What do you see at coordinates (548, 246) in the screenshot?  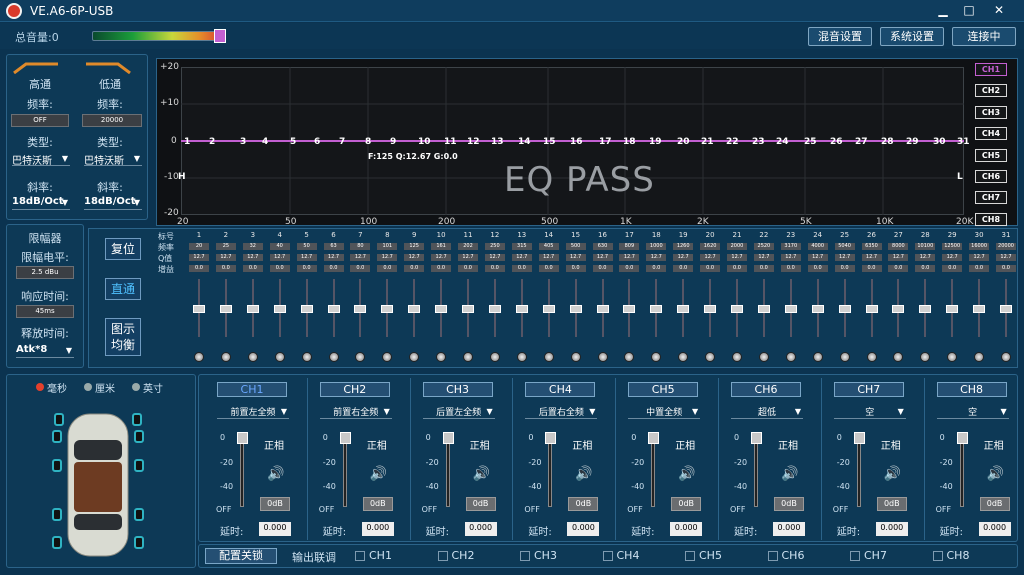 I see `band-freq-14: 405` at bounding box center [548, 246].